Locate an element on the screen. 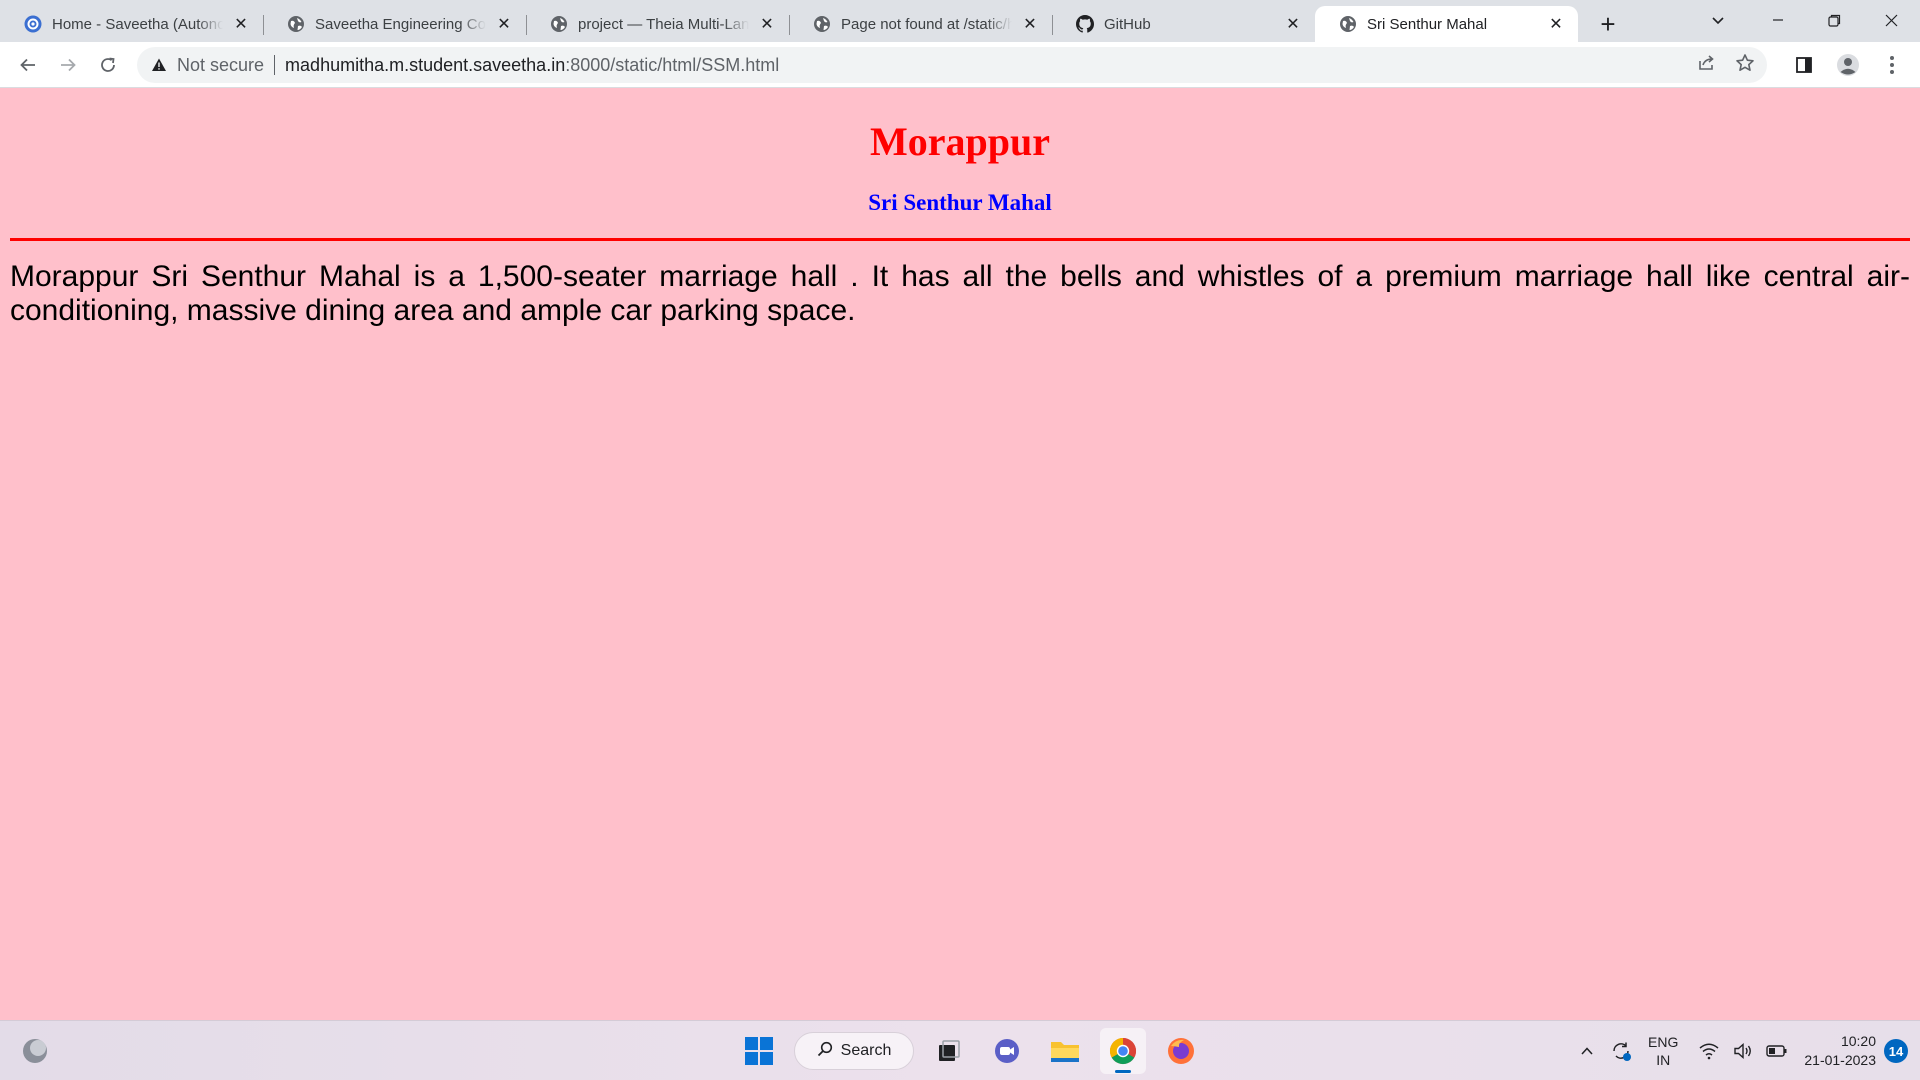 Image resolution: width=1920 pixels, height=1081 pixels. tab-title: project — Theia Multi-Language is located at coordinates (663, 24).